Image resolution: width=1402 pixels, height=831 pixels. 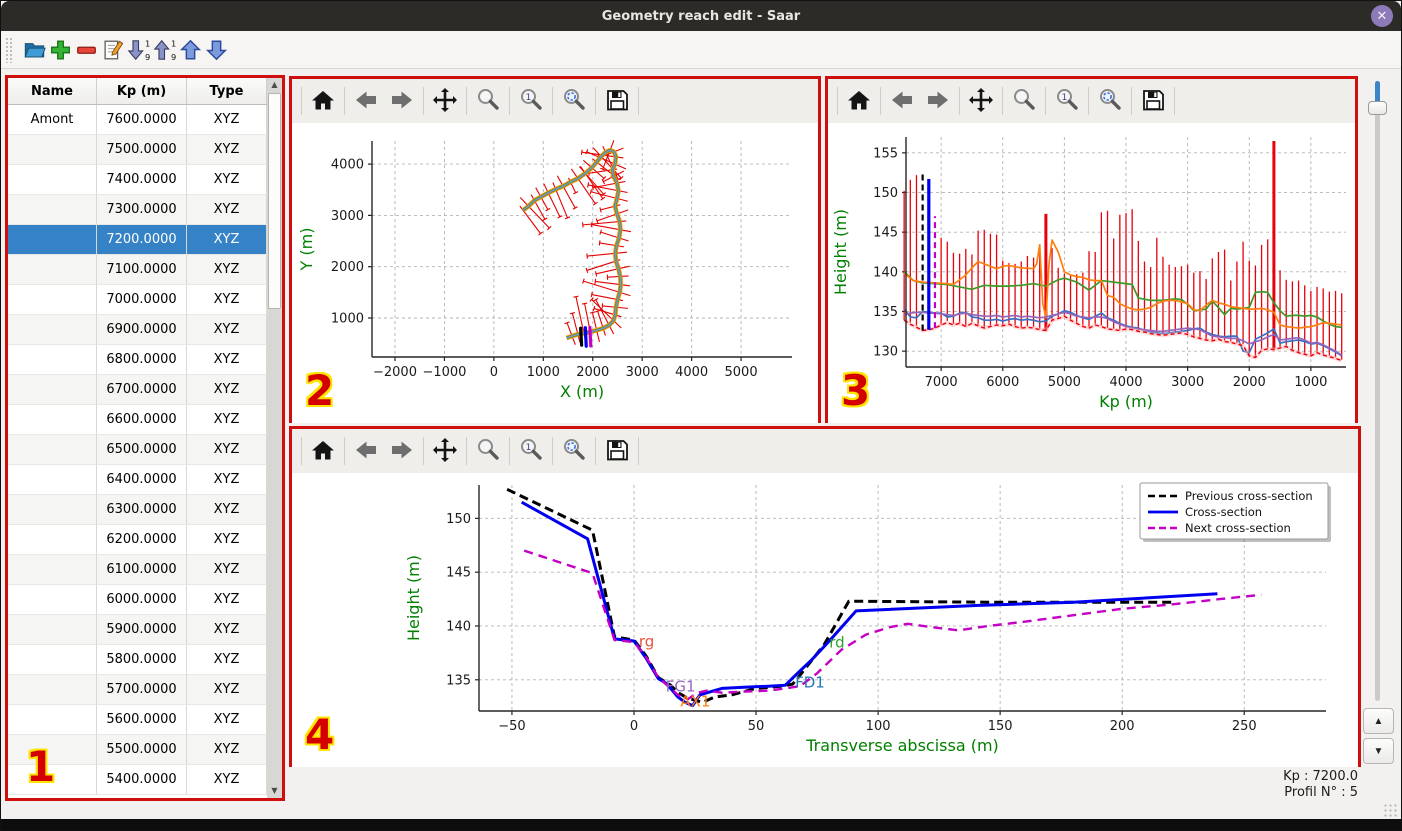 I want to click on table-row: 6100.0000 XYZ, so click(x=145, y=570).